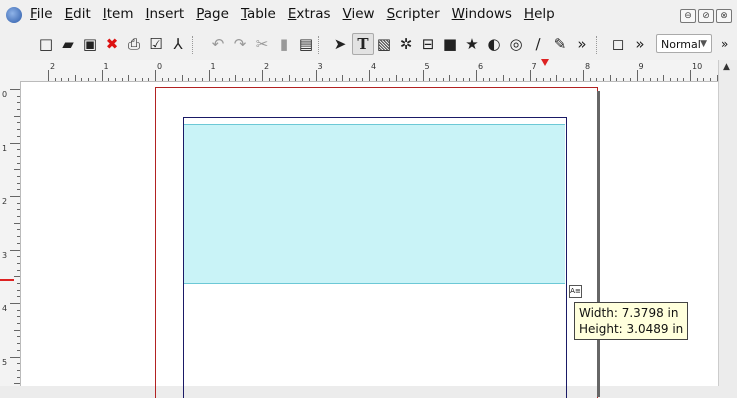  Describe the element at coordinates (724, 16) in the screenshot. I see `close-button: ⊗` at that location.